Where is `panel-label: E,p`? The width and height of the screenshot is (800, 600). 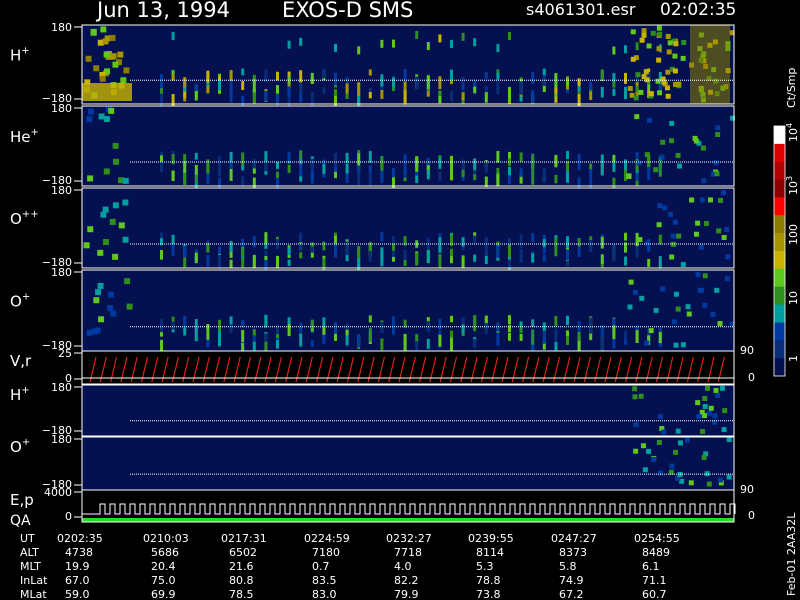 panel-label: E,p is located at coordinates (22, 500).